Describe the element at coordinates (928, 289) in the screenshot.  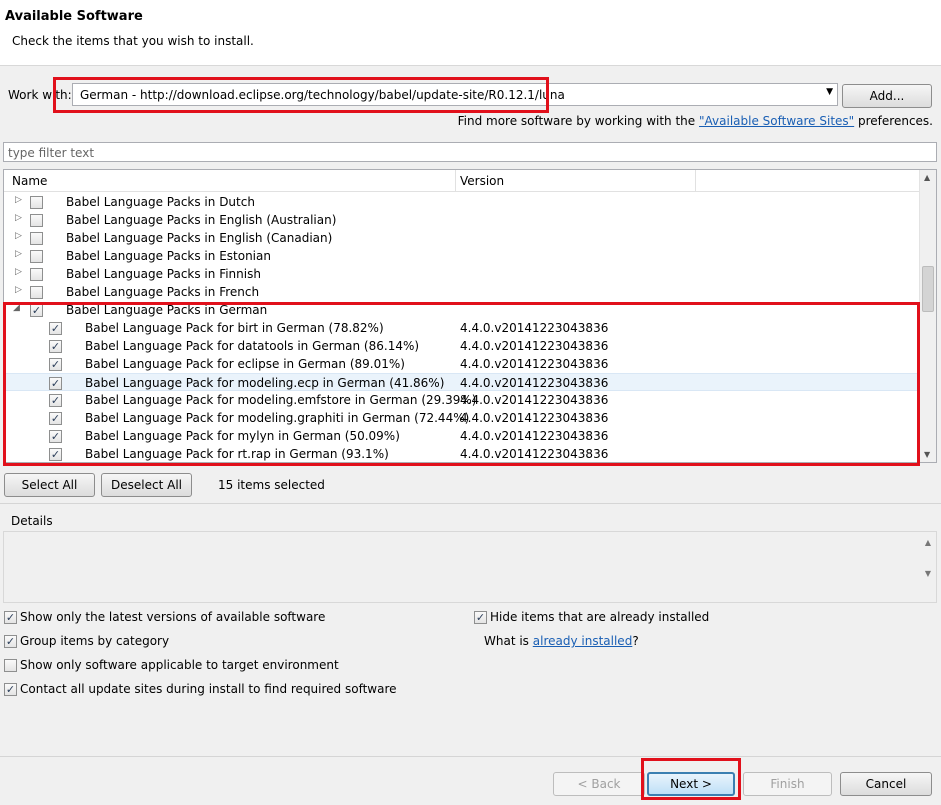
I see `scrollbar-thumb` at that location.